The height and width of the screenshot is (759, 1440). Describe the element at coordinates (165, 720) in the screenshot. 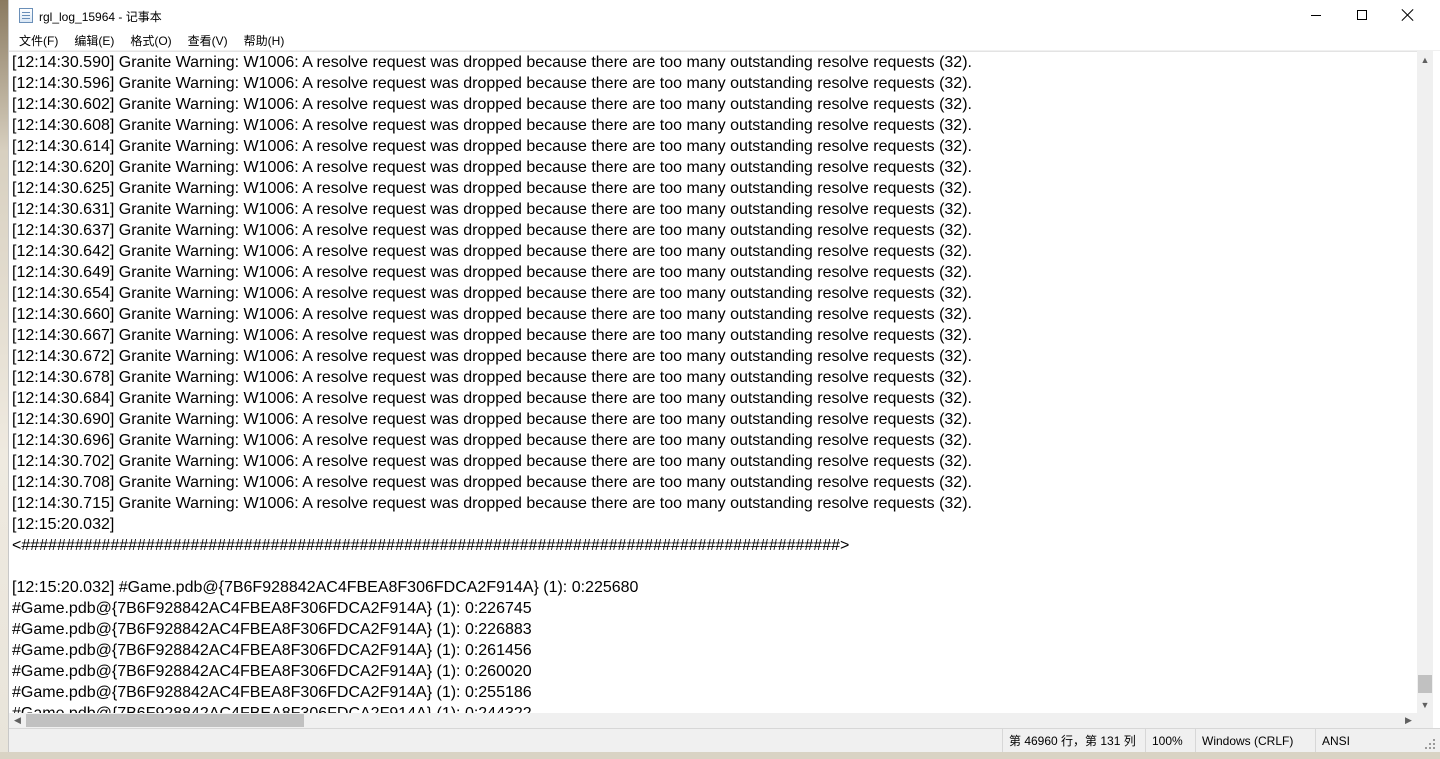

I see `horizontal-scroll-thumb` at that location.